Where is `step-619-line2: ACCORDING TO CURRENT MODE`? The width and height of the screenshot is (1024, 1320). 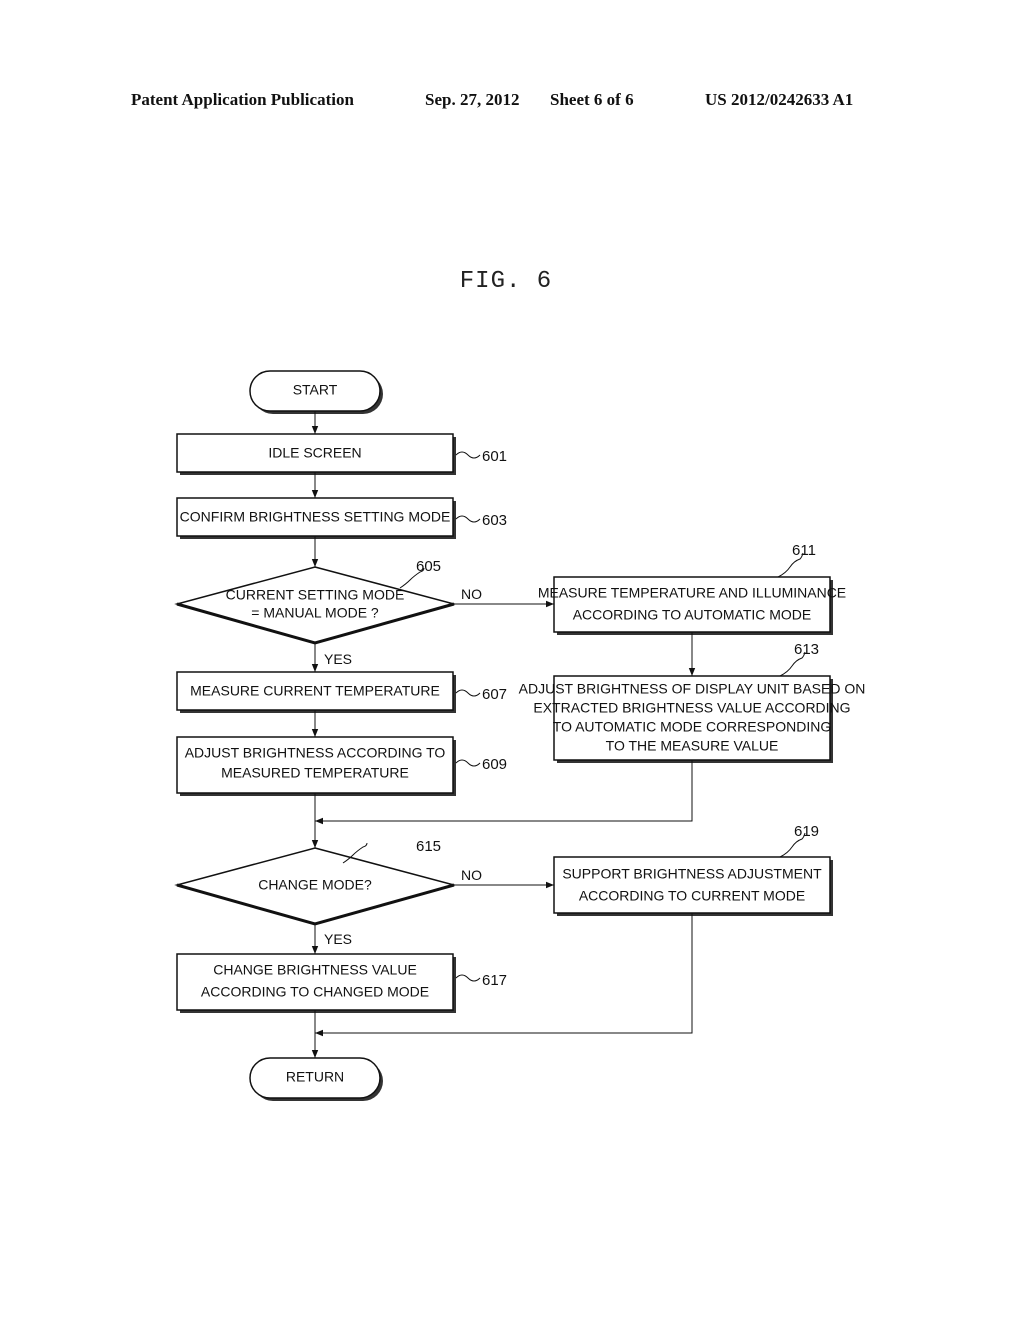 step-619-line2: ACCORDING TO CURRENT MODE is located at coordinates (692, 896).